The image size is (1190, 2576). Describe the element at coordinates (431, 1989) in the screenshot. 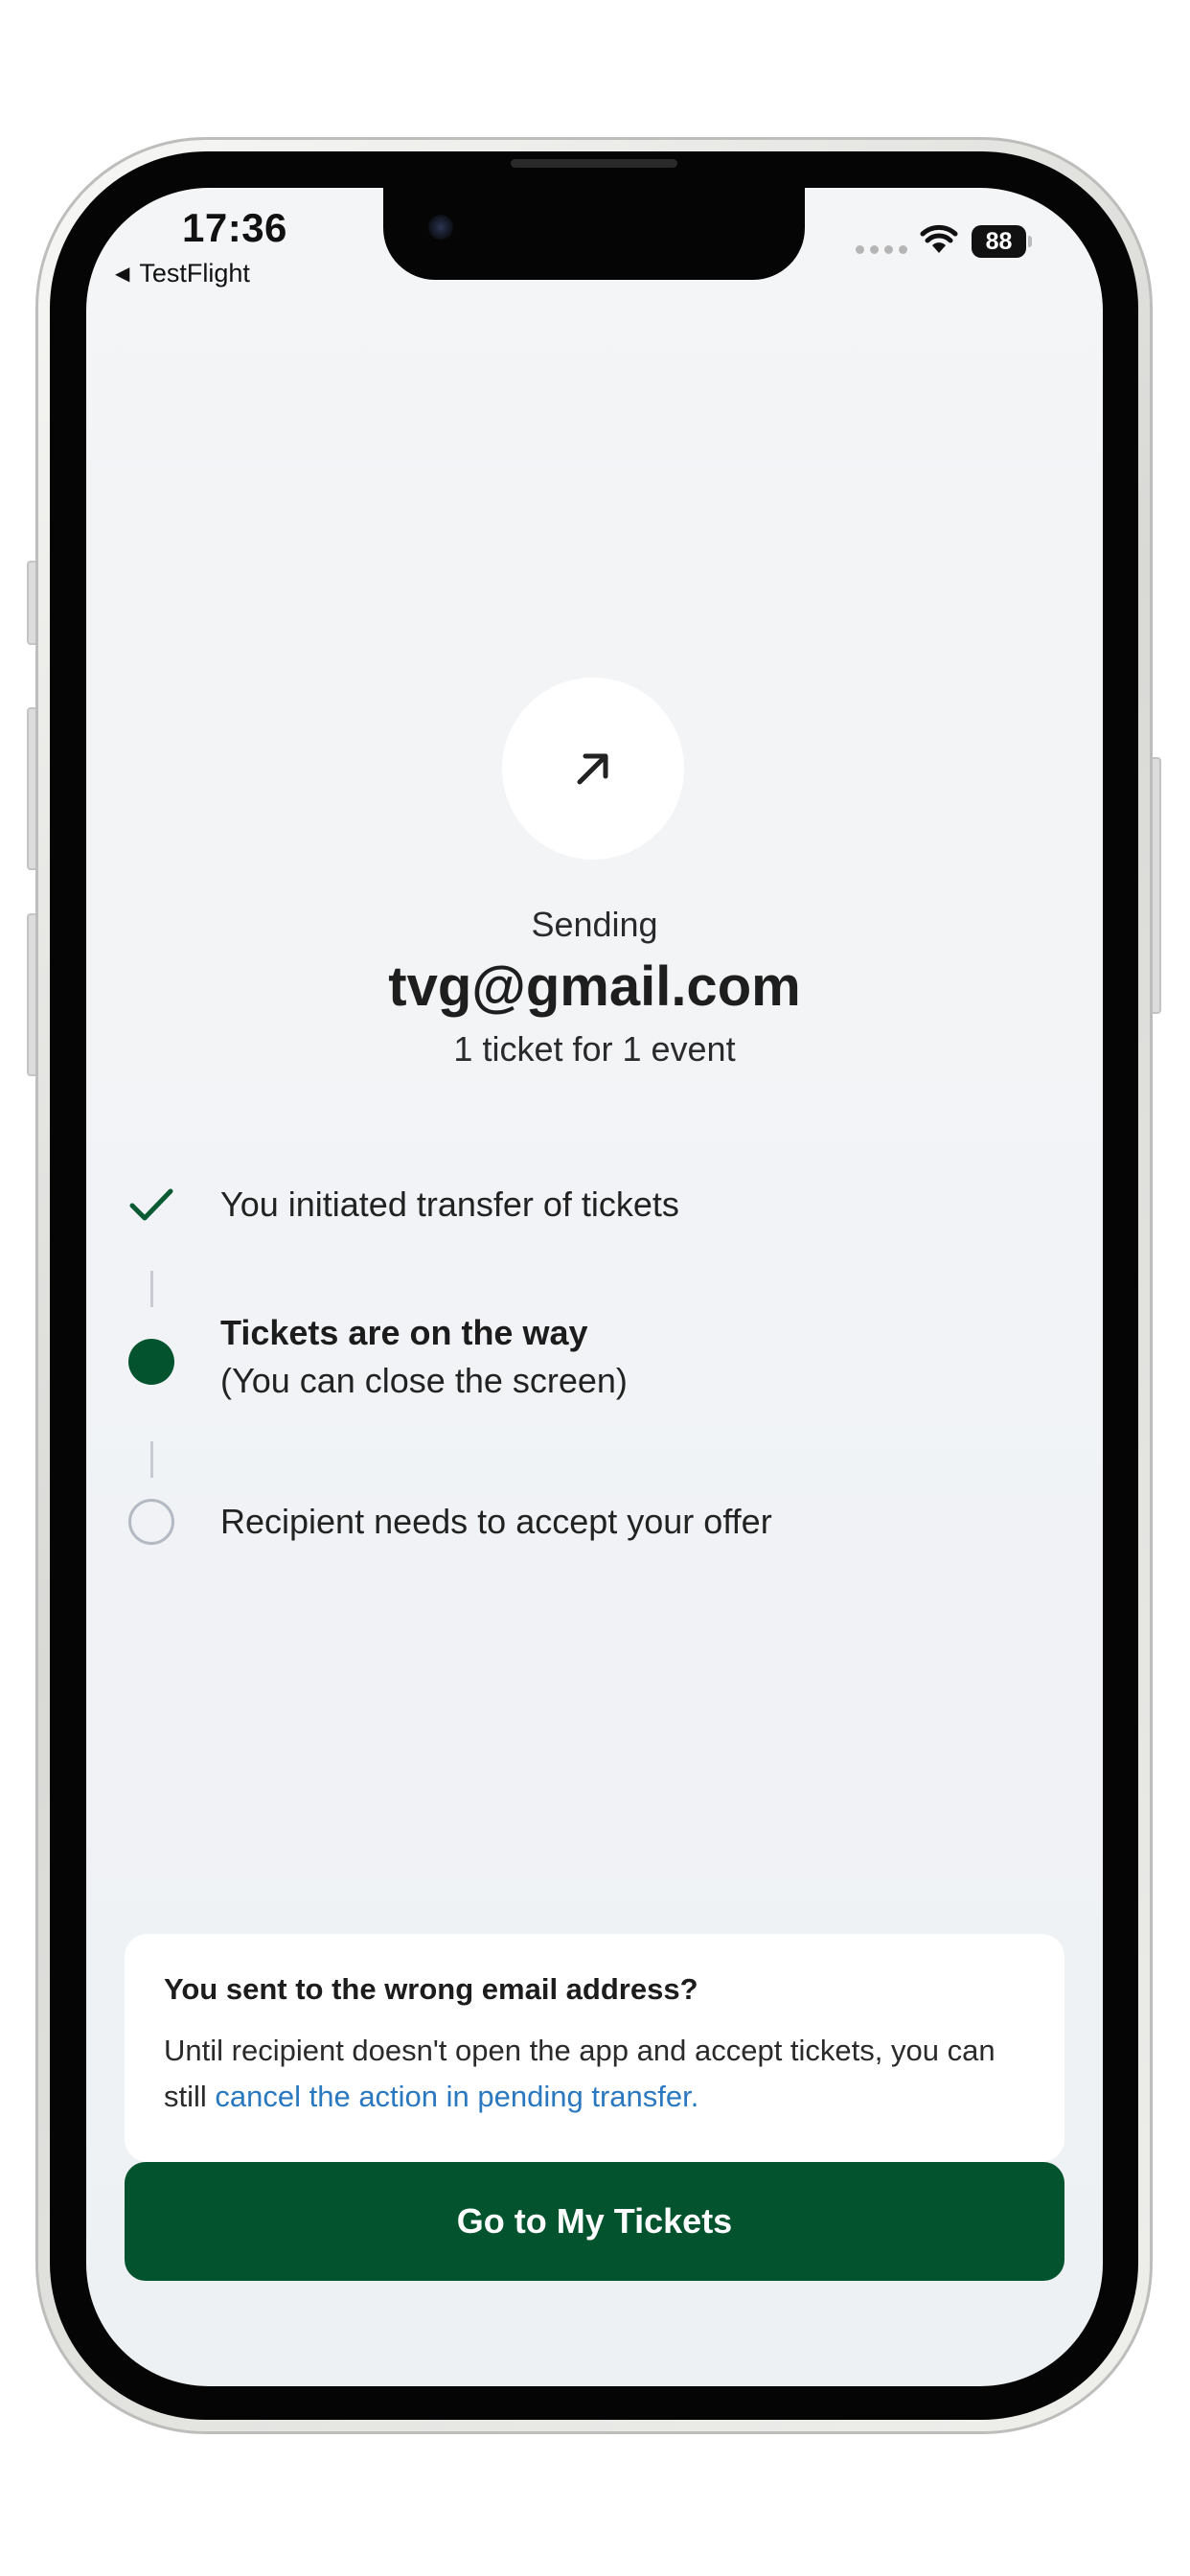

I see `wrong-email-title: You sent to the wrong email address?` at that location.